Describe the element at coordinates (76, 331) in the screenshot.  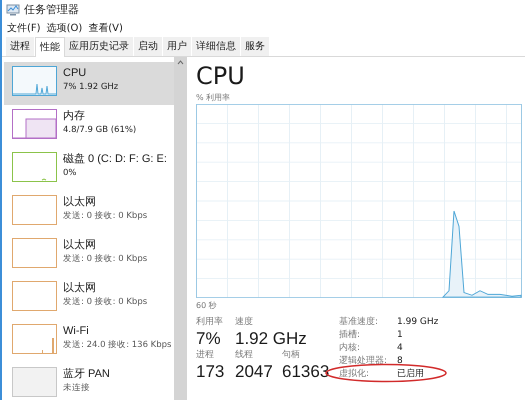
I see `item-title: Wi-Fi` at that location.